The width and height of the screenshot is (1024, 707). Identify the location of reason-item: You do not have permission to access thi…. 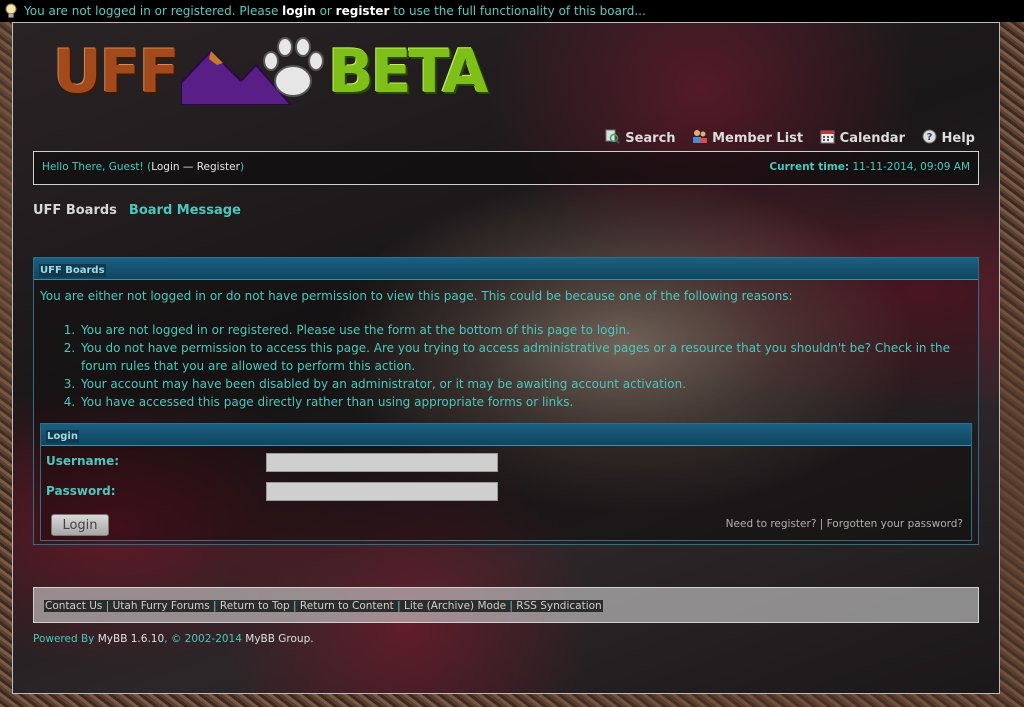
(521, 357).